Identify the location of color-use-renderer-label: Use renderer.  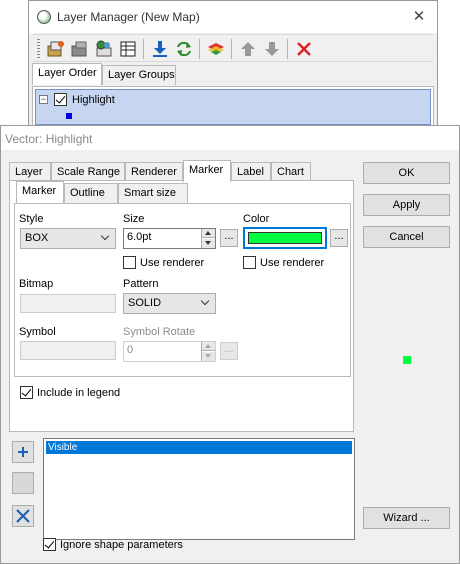
(292, 263).